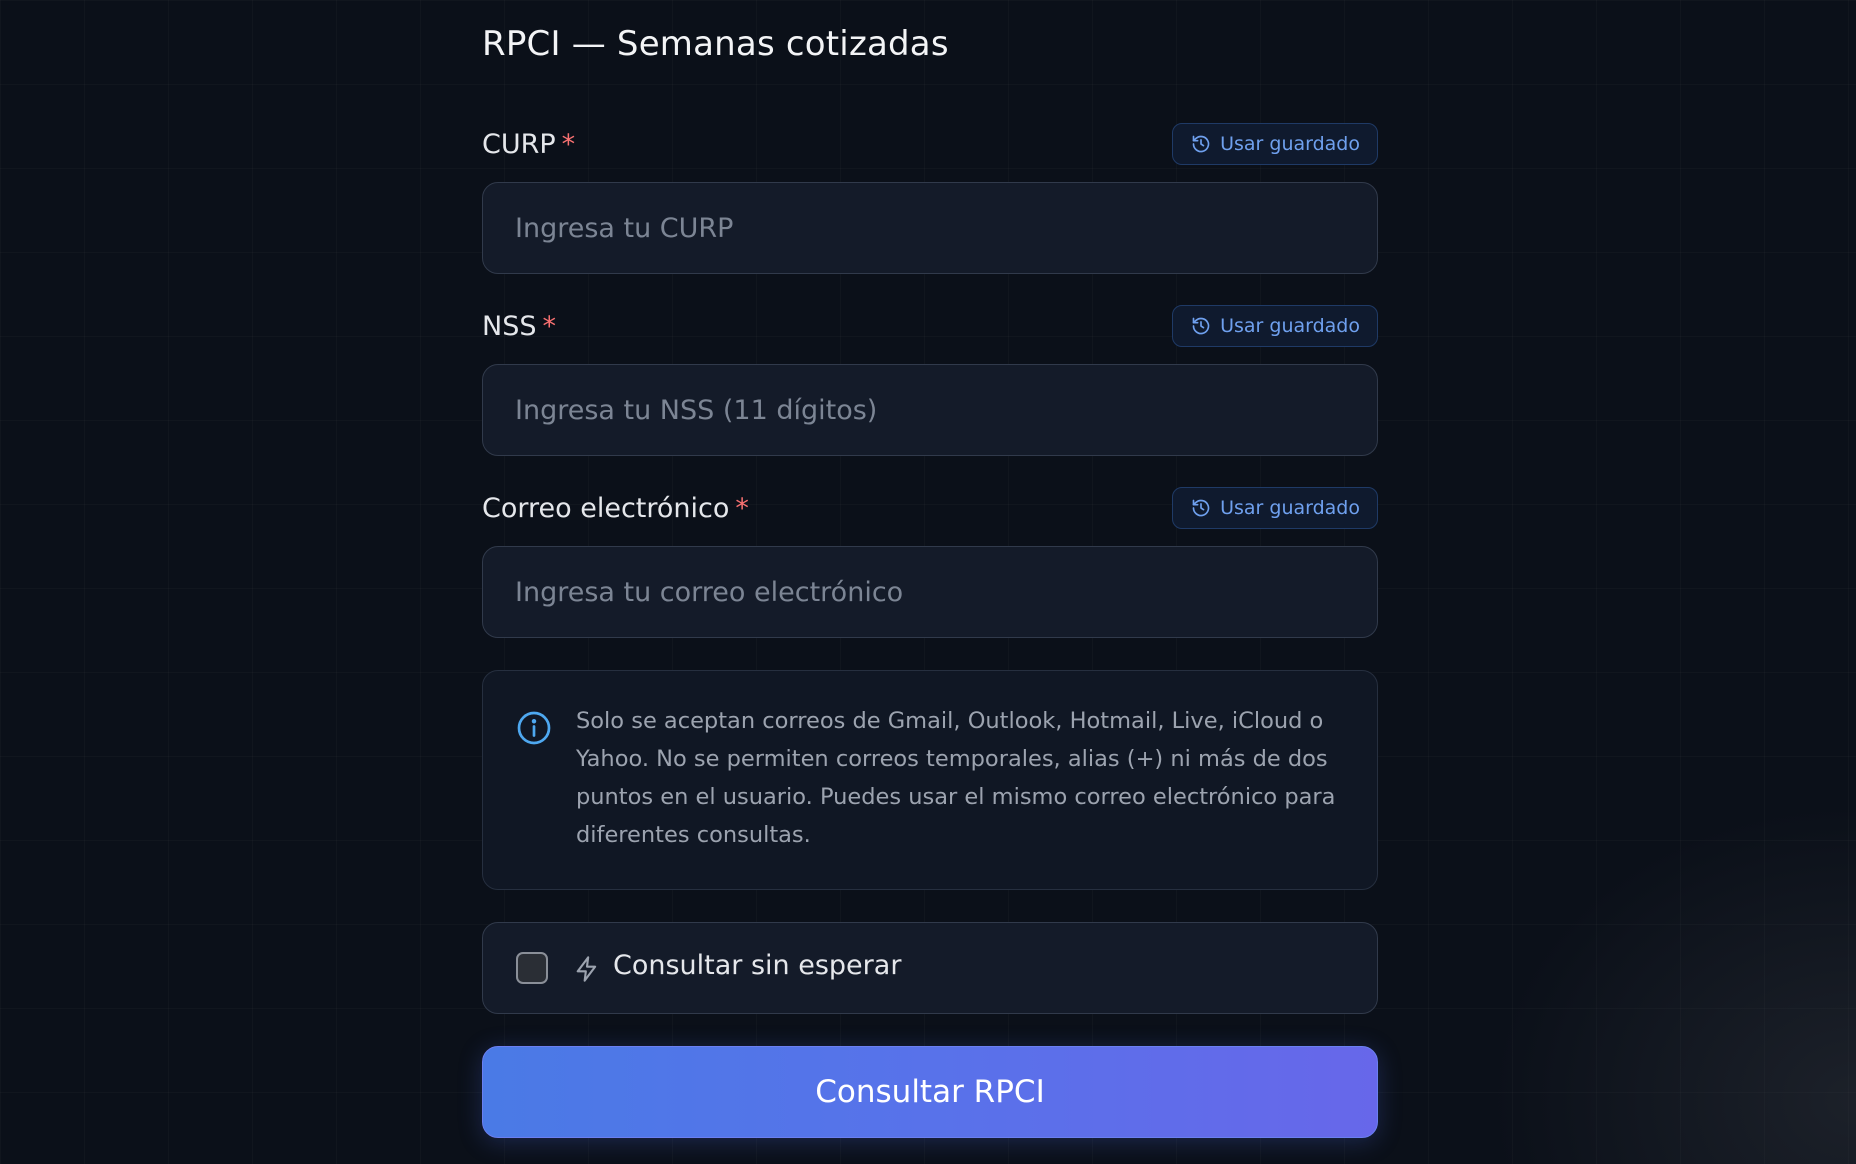  I want to click on email-use-saved-button: Usar guardado, so click(1275, 508).